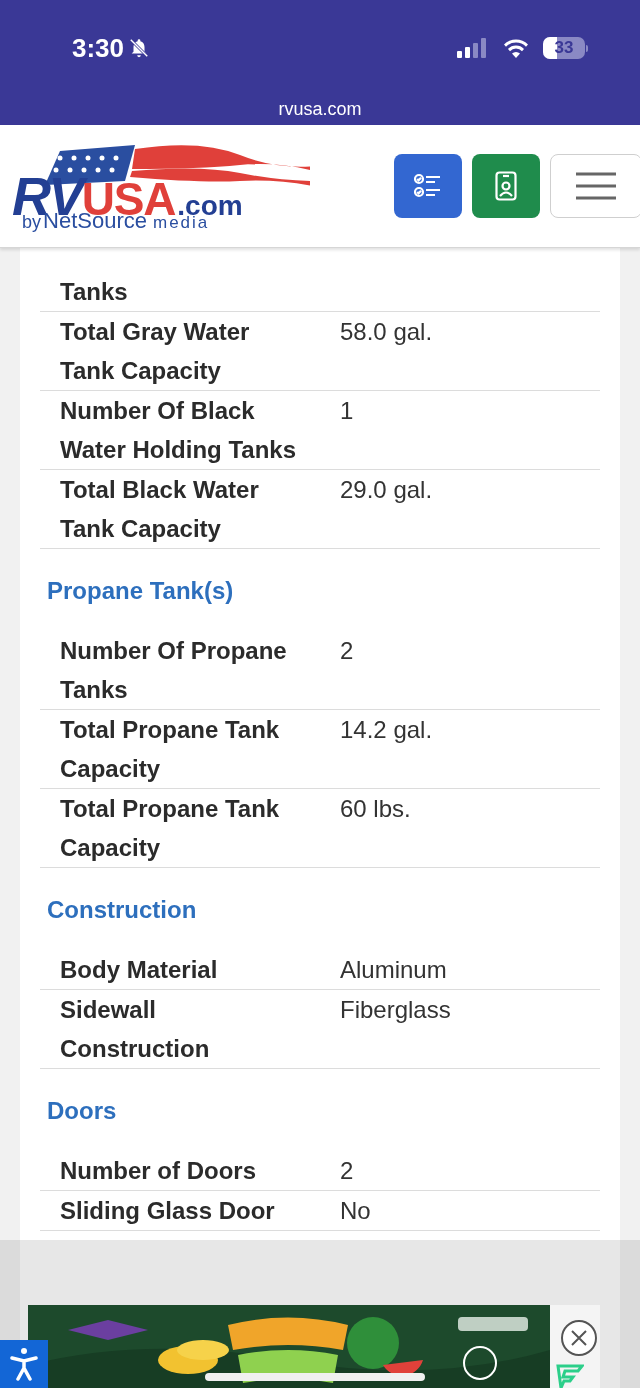  What do you see at coordinates (178, 430) in the screenshot?
I see `spec-label: Number Of Black Water Holding Tanks` at bounding box center [178, 430].